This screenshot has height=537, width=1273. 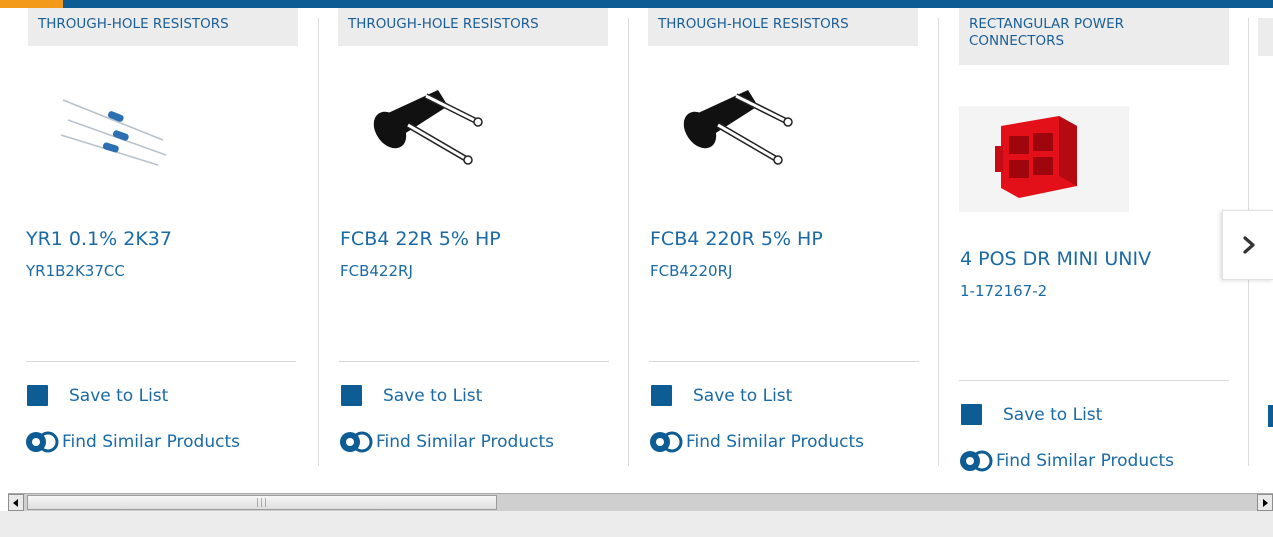 What do you see at coordinates (736, 239) in the screenshot?
I see `product-title: FCB4 220R 5% HP` at bounding box center [736, 239].